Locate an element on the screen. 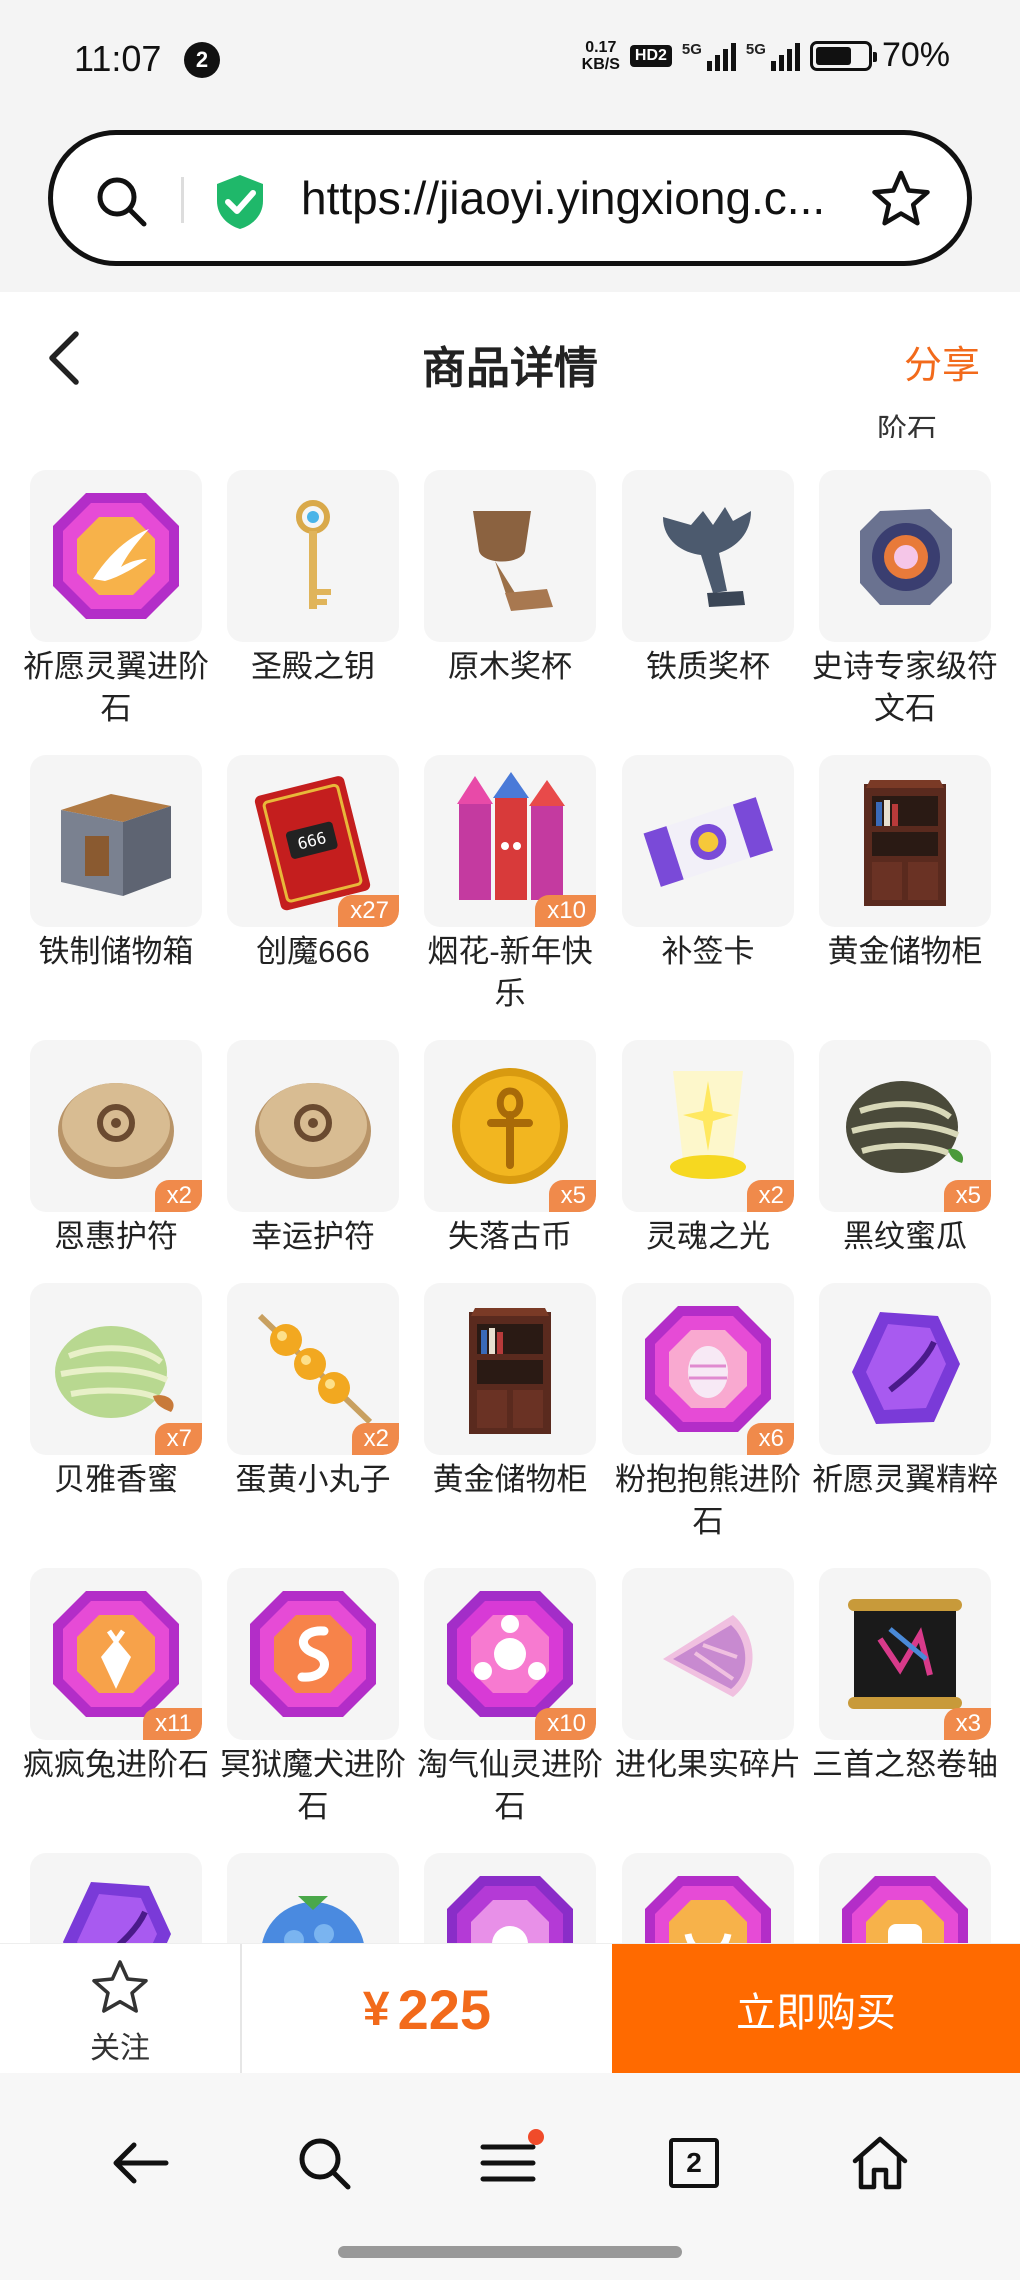 This screenshot has height=2280, width=1020. signal-icon: 5G is located at coordinates (773, 56).